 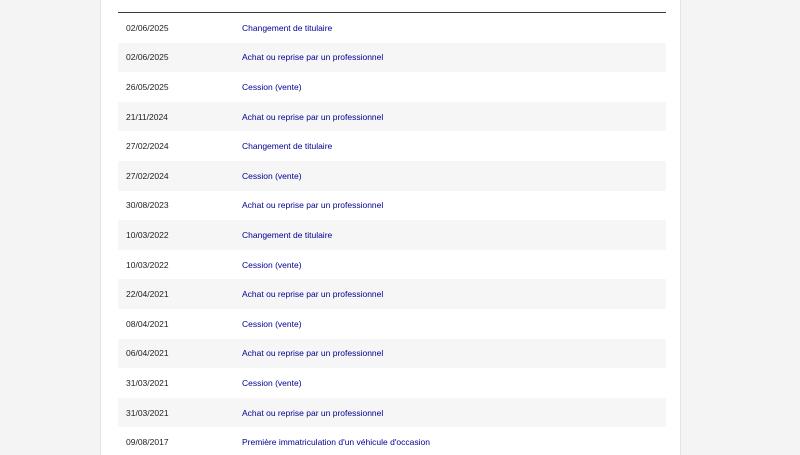 I want to click on table-row: 10/03/2022 Changement de titulaire, so click(x=392, y=235).